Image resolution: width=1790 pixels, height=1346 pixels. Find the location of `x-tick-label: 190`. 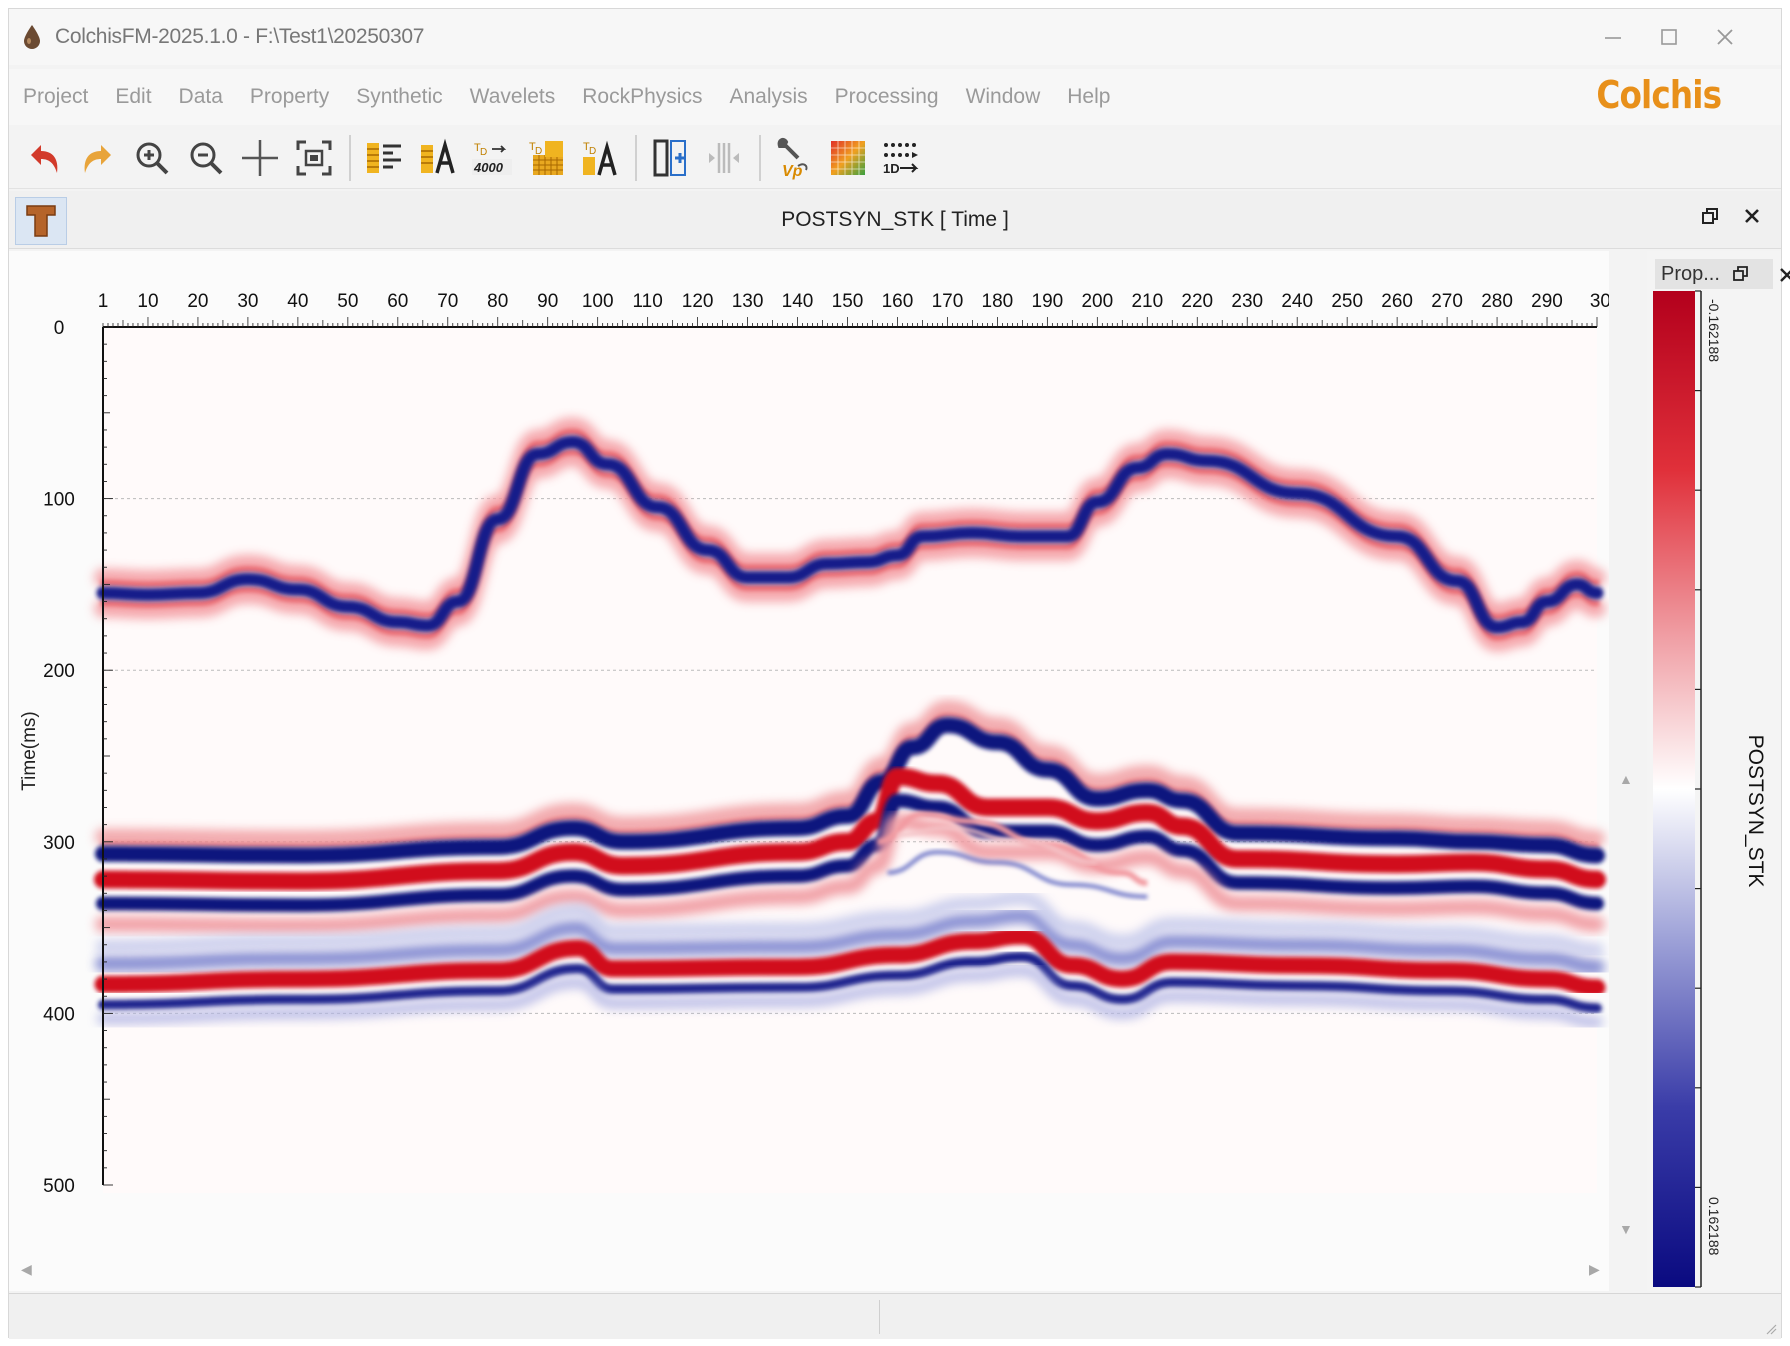

x-tick-label: 190 is located at coordinates (1048, 301).